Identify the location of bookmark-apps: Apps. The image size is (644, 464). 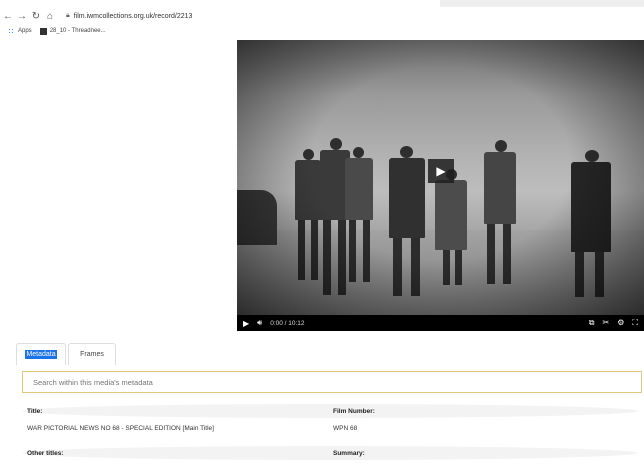
(20, 31).